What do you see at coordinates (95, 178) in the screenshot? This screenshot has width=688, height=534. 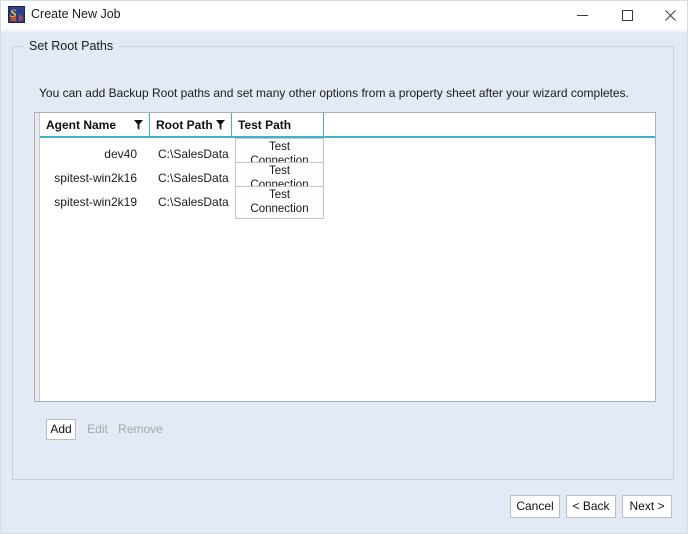 I see `cell-agent-name: spitest-win2k16` at bounding box center [95, 178].